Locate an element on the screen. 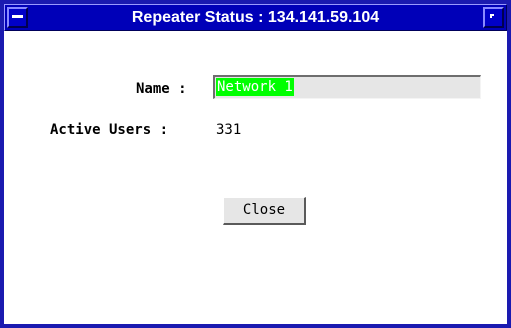 The width and height of the screenshot is (511, 328). name-field: Network 1 is located at coordinates (347, 87).